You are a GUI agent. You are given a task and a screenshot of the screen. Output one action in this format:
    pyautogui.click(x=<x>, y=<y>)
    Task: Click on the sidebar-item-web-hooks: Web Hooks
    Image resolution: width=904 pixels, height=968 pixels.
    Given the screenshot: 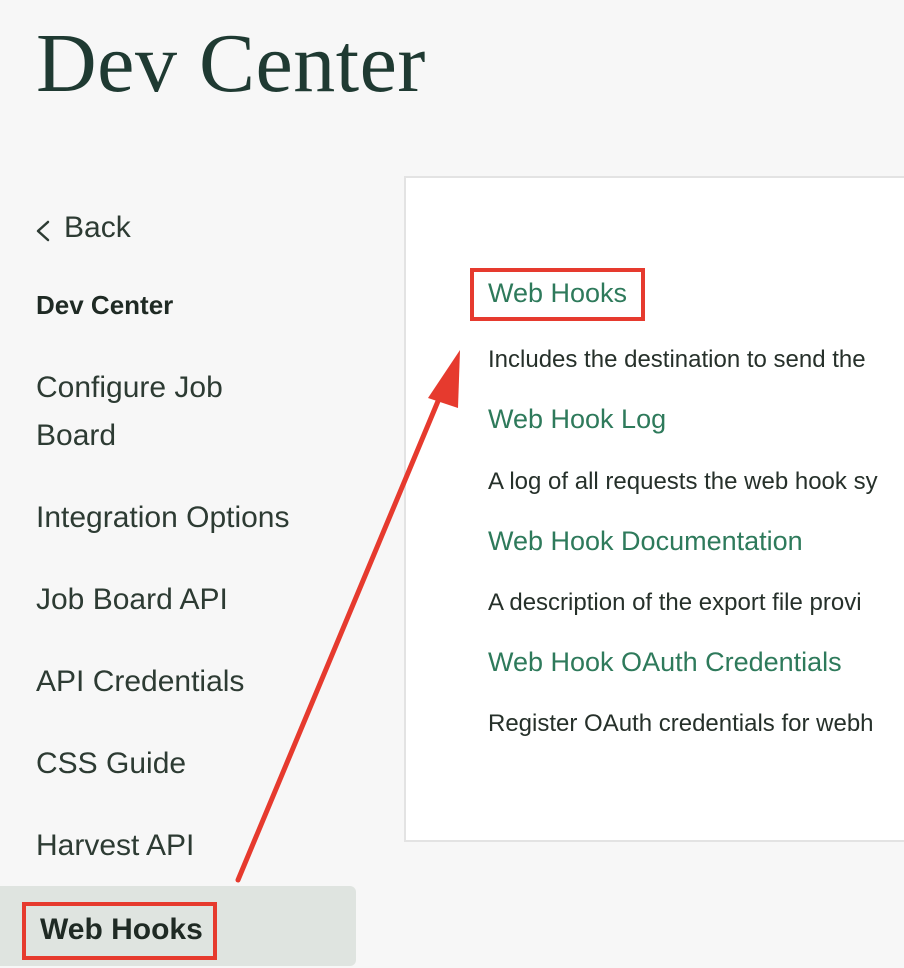 What is the action you would take?
    pyautogui.click(x=178, y=926)
    